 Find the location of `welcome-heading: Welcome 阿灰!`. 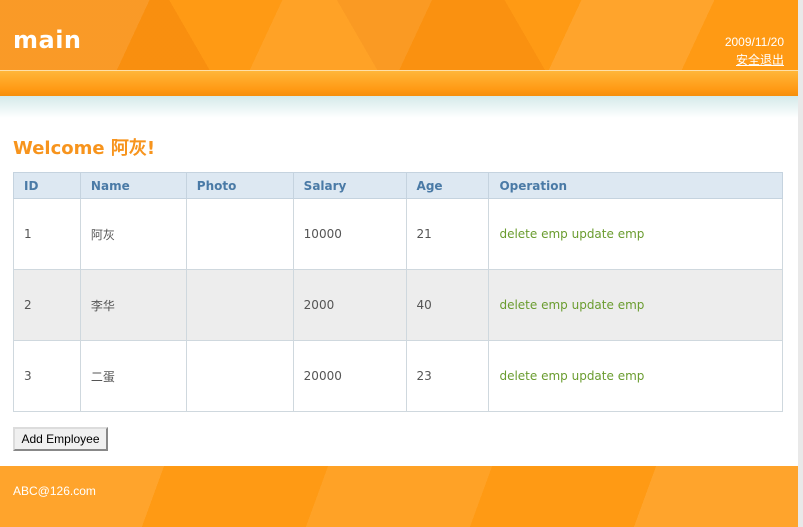

welcome-heading: Welcome 阿灰! is located at coordinates (84, 148).